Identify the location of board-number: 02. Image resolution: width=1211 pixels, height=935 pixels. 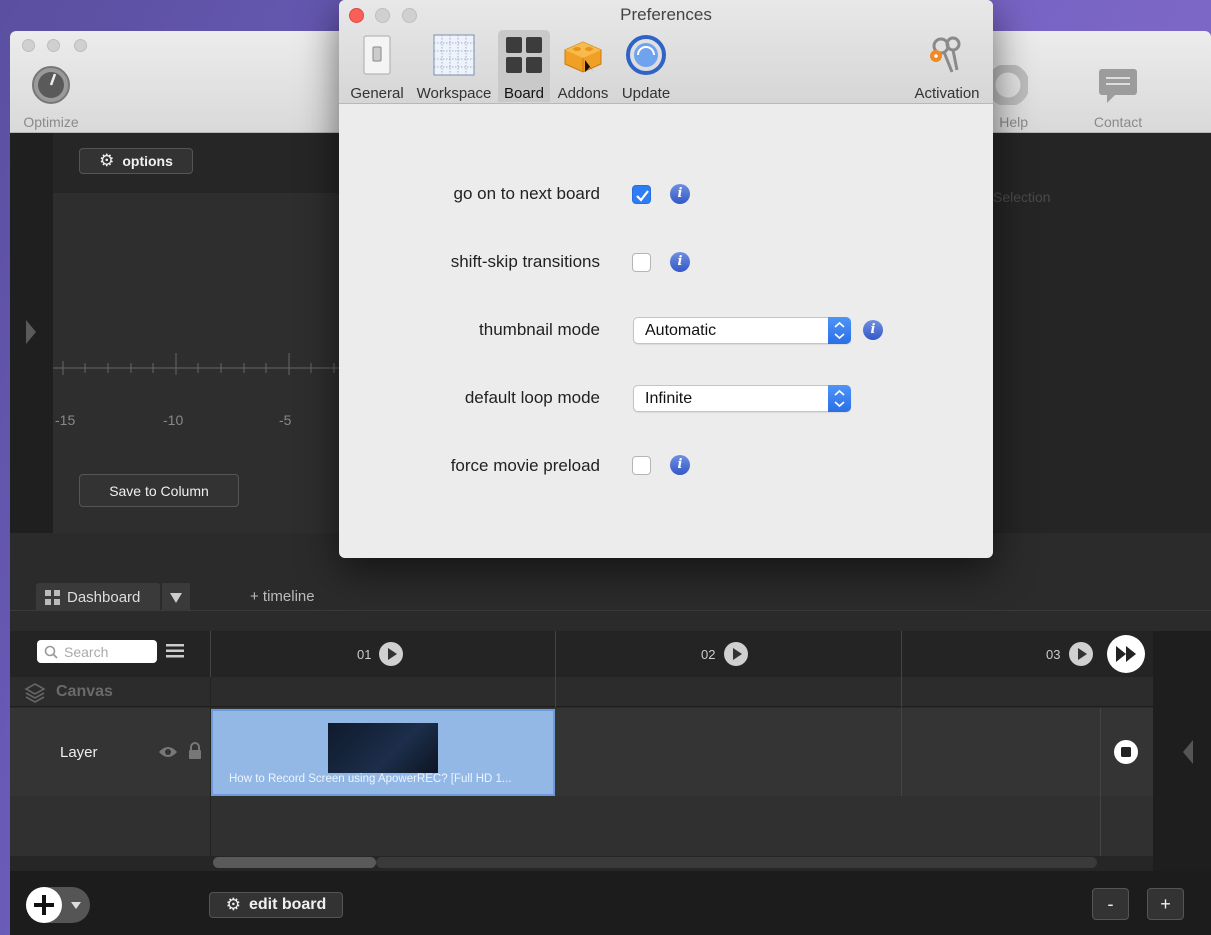
(708, 654).